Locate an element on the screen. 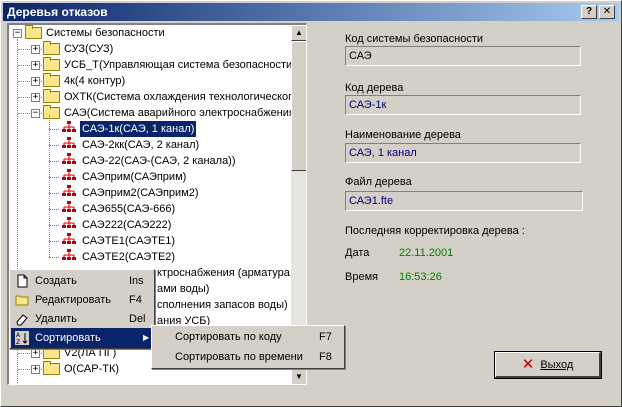 This screenshot has height=407, width=622. fault-tree-item: САЭТЕ2(САЭТЕ2) is located at coordinates (119, 257).